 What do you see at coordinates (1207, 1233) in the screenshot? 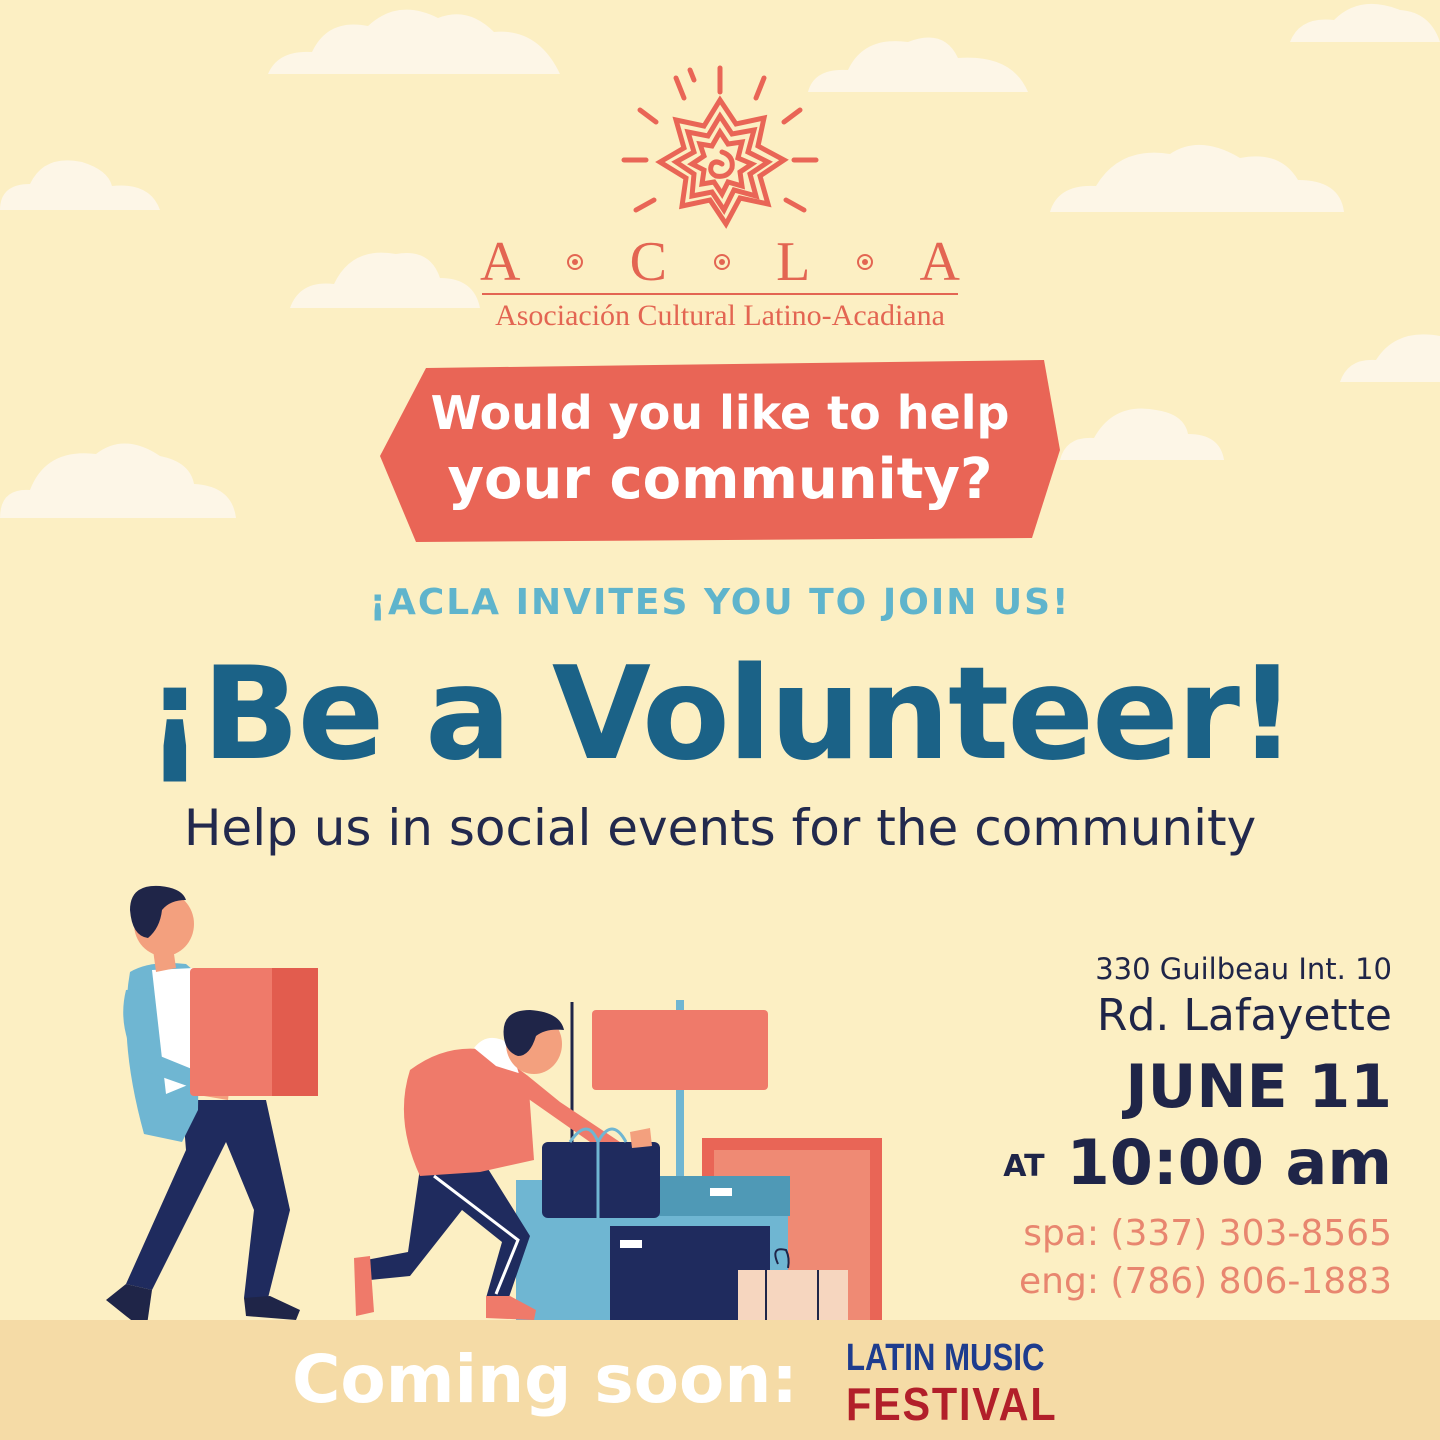
I see `phone-spanish: spa: (337) 303-8565` at bounding box center [1207, 1233].